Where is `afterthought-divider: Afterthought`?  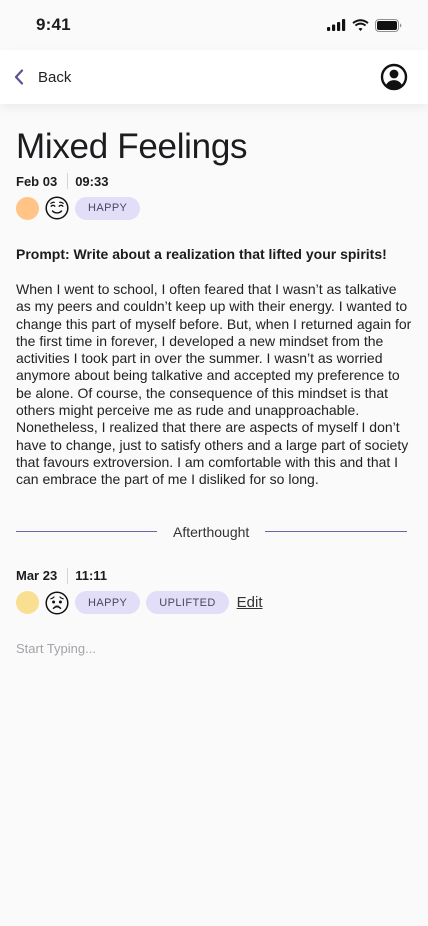 afterthought-divider: Afterthought is located at coordinates (214, 532).